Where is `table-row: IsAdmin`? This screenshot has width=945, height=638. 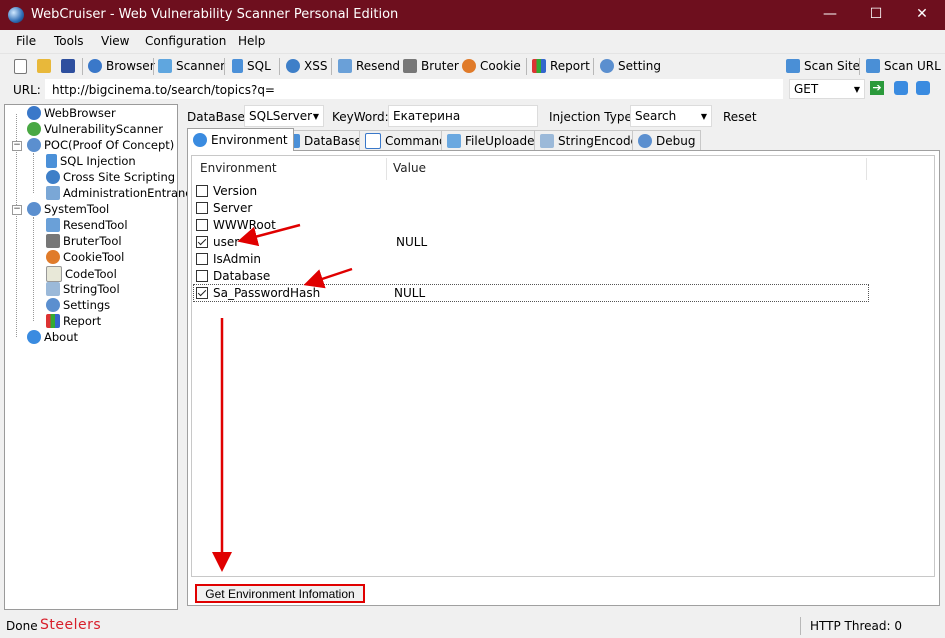
table-row: IsAdmin is located at coordinates (228, 259).